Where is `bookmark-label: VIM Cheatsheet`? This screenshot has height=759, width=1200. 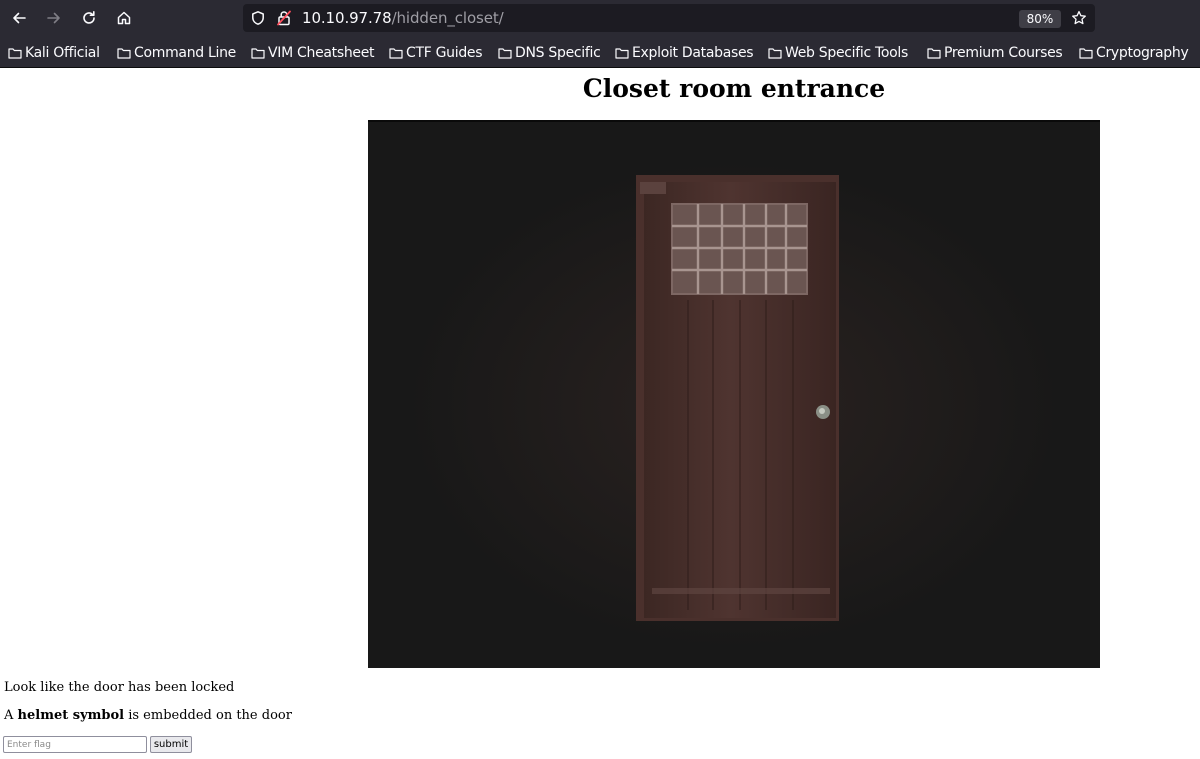 bookmark-label: VIM Cheatsheet is located at coordinates (321, 53).